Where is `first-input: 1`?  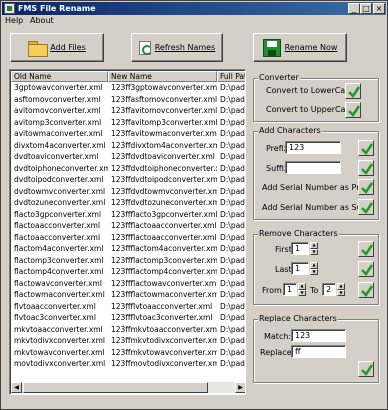
first-input: 1 is located at coordinates (300, 248).